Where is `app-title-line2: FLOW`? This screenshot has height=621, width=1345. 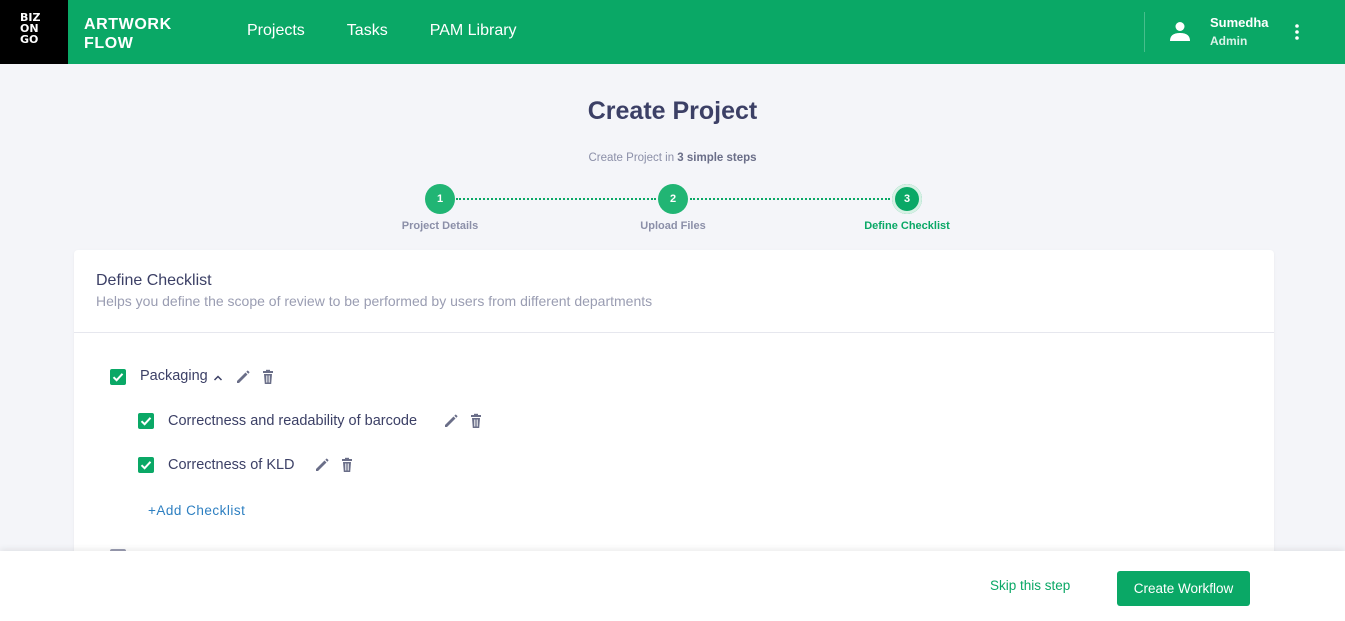 app-title-line2: FLOW is located at coordinates (109, 43).